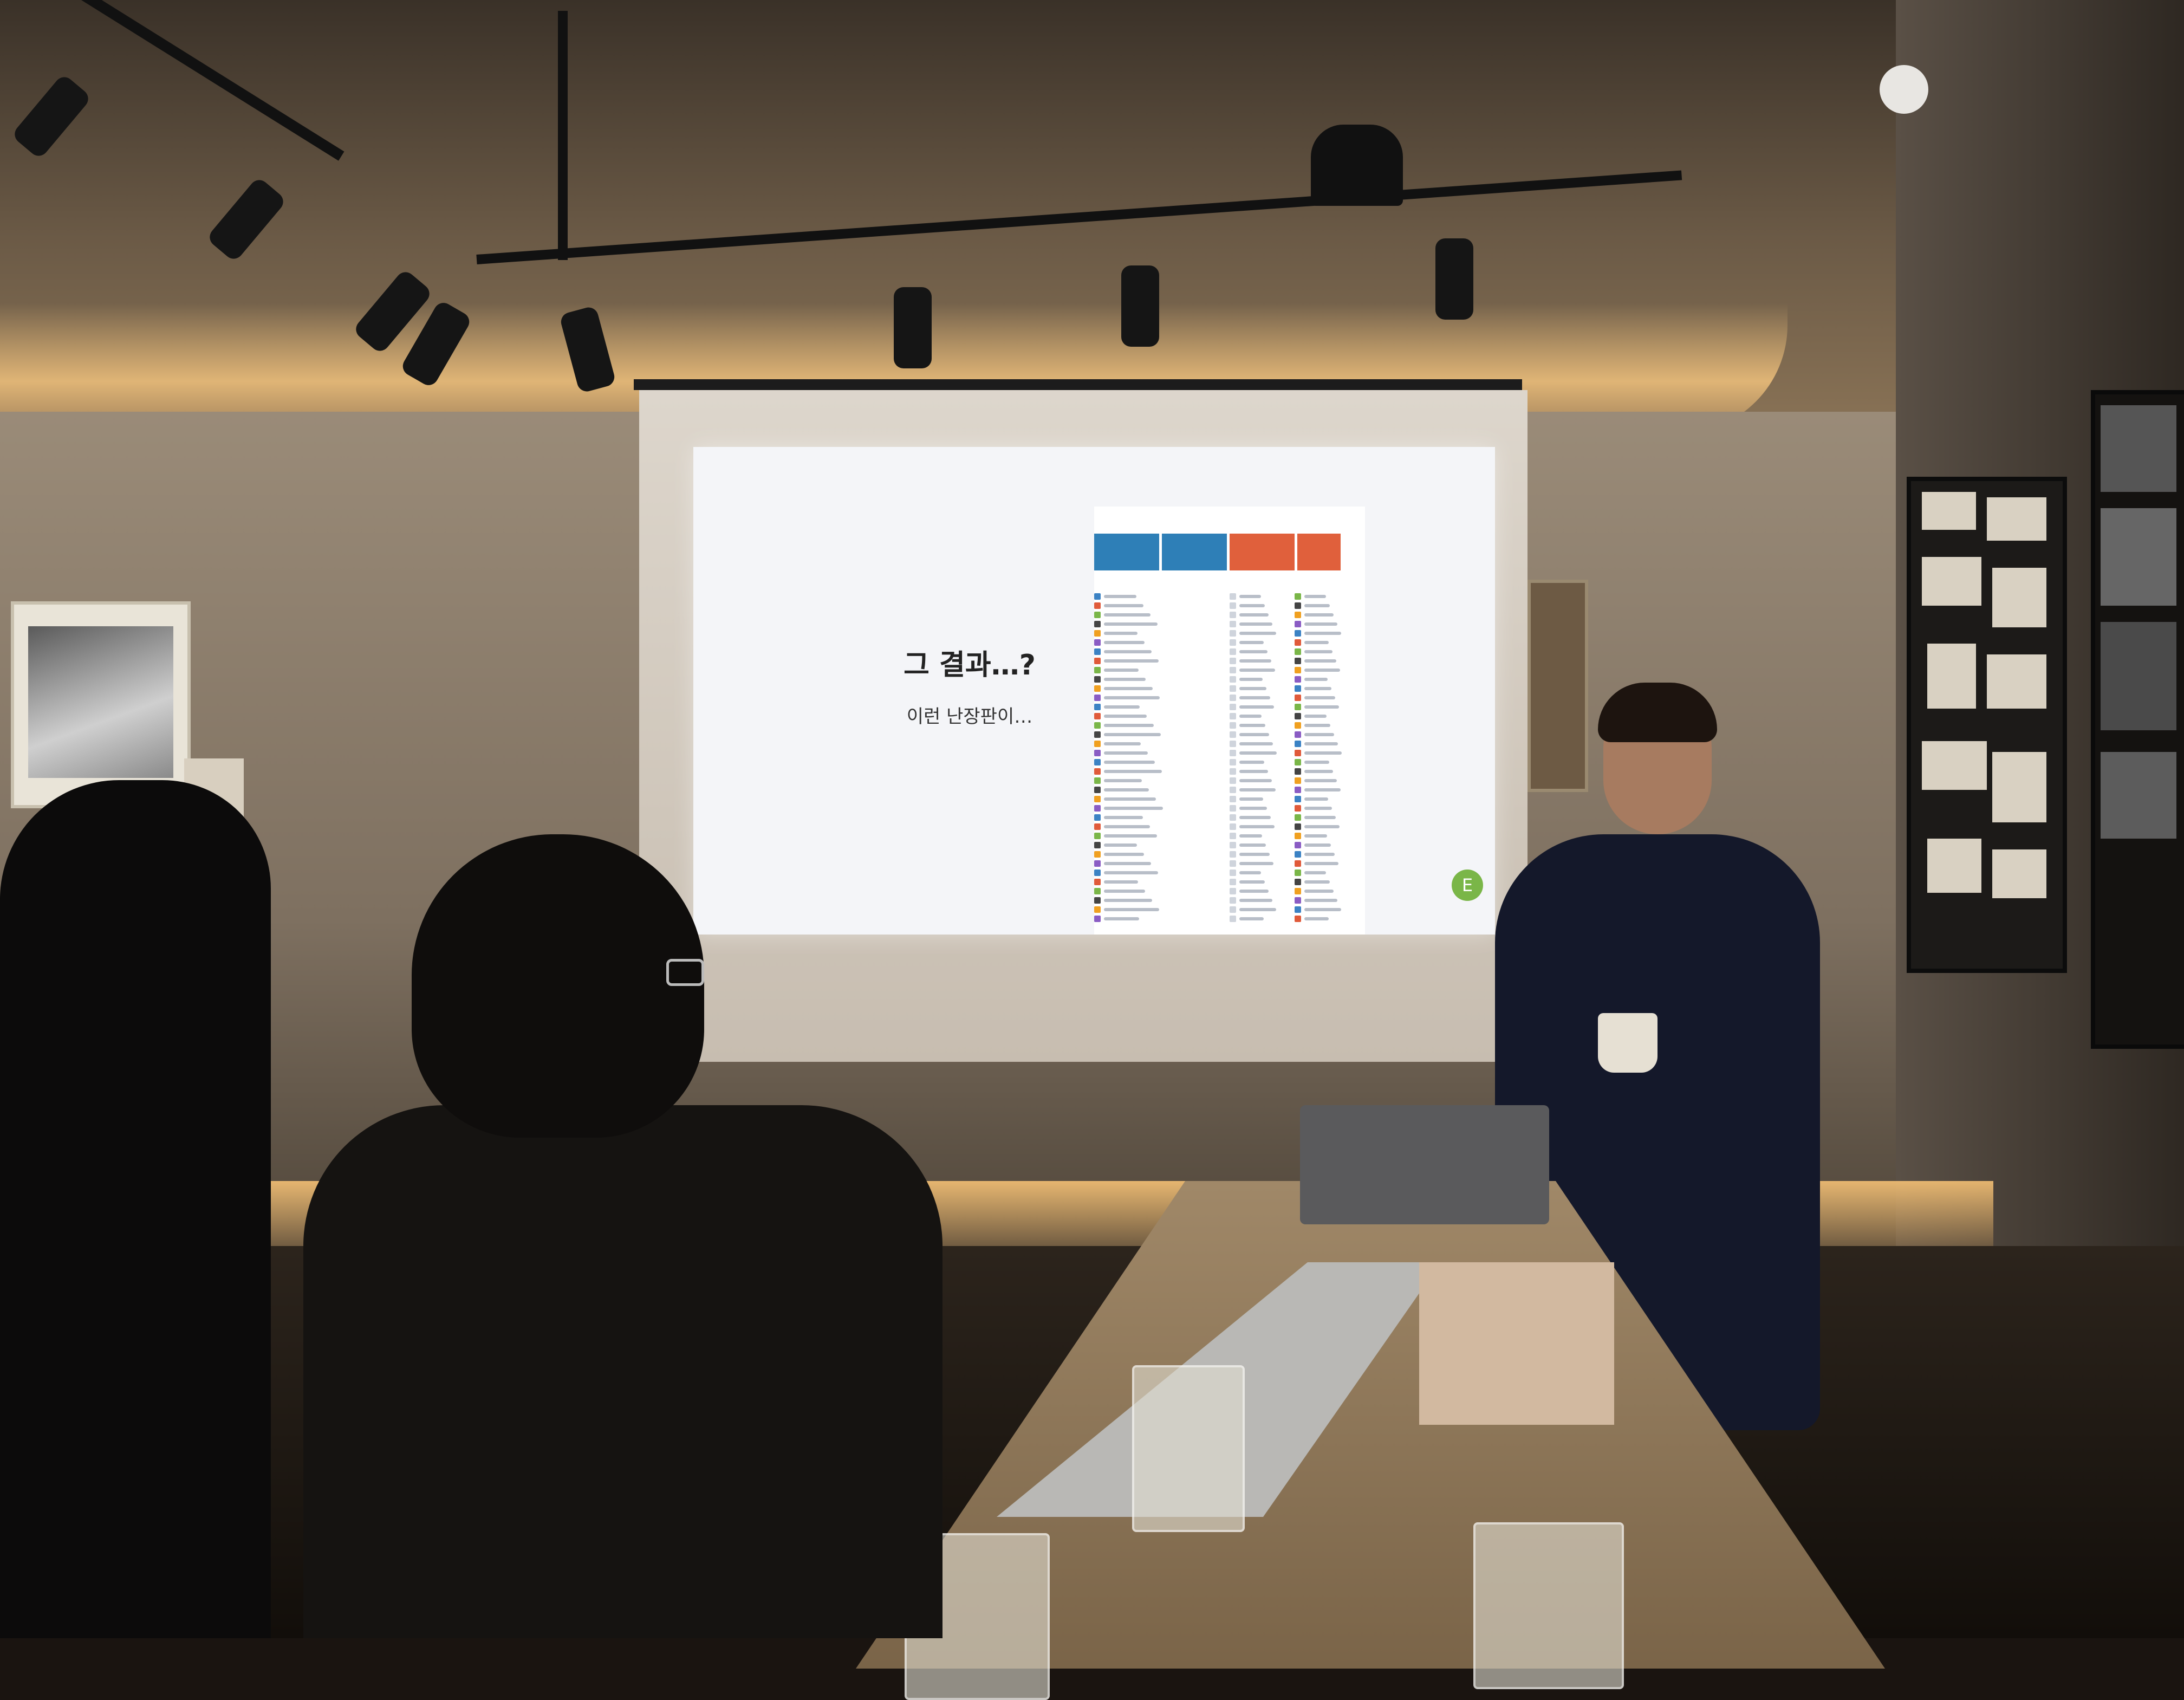  Describe the element at coordinates (101, 704) in the screenshot. I see `framed-photo` at that location.